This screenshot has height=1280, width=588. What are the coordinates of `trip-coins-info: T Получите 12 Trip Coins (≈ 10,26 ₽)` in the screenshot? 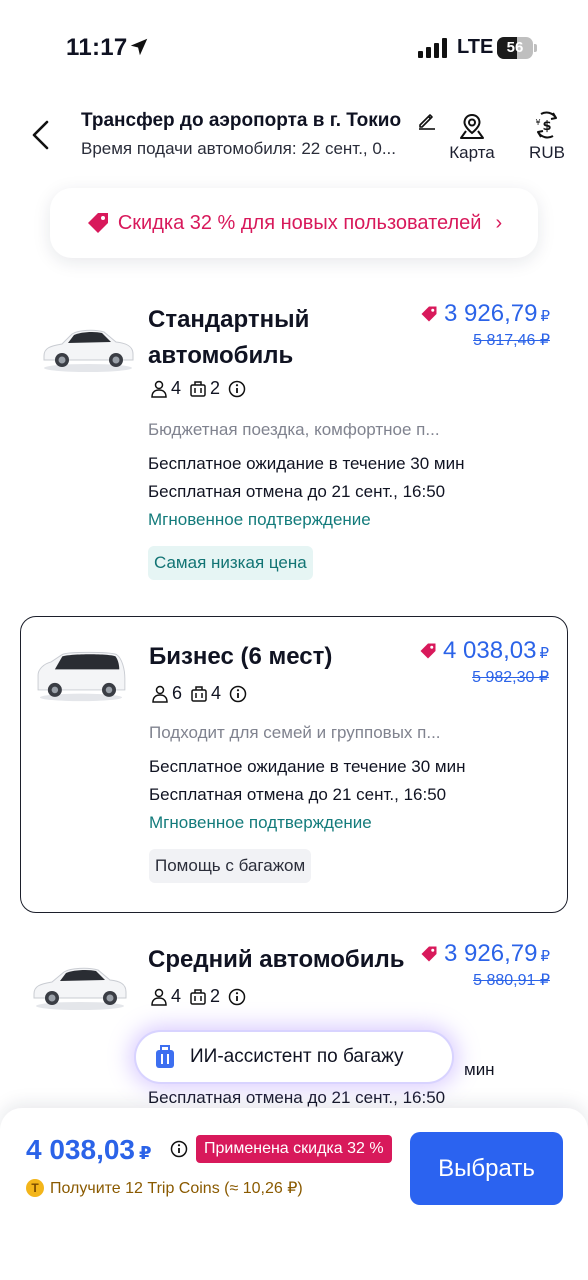 It's located at (164, 1188).